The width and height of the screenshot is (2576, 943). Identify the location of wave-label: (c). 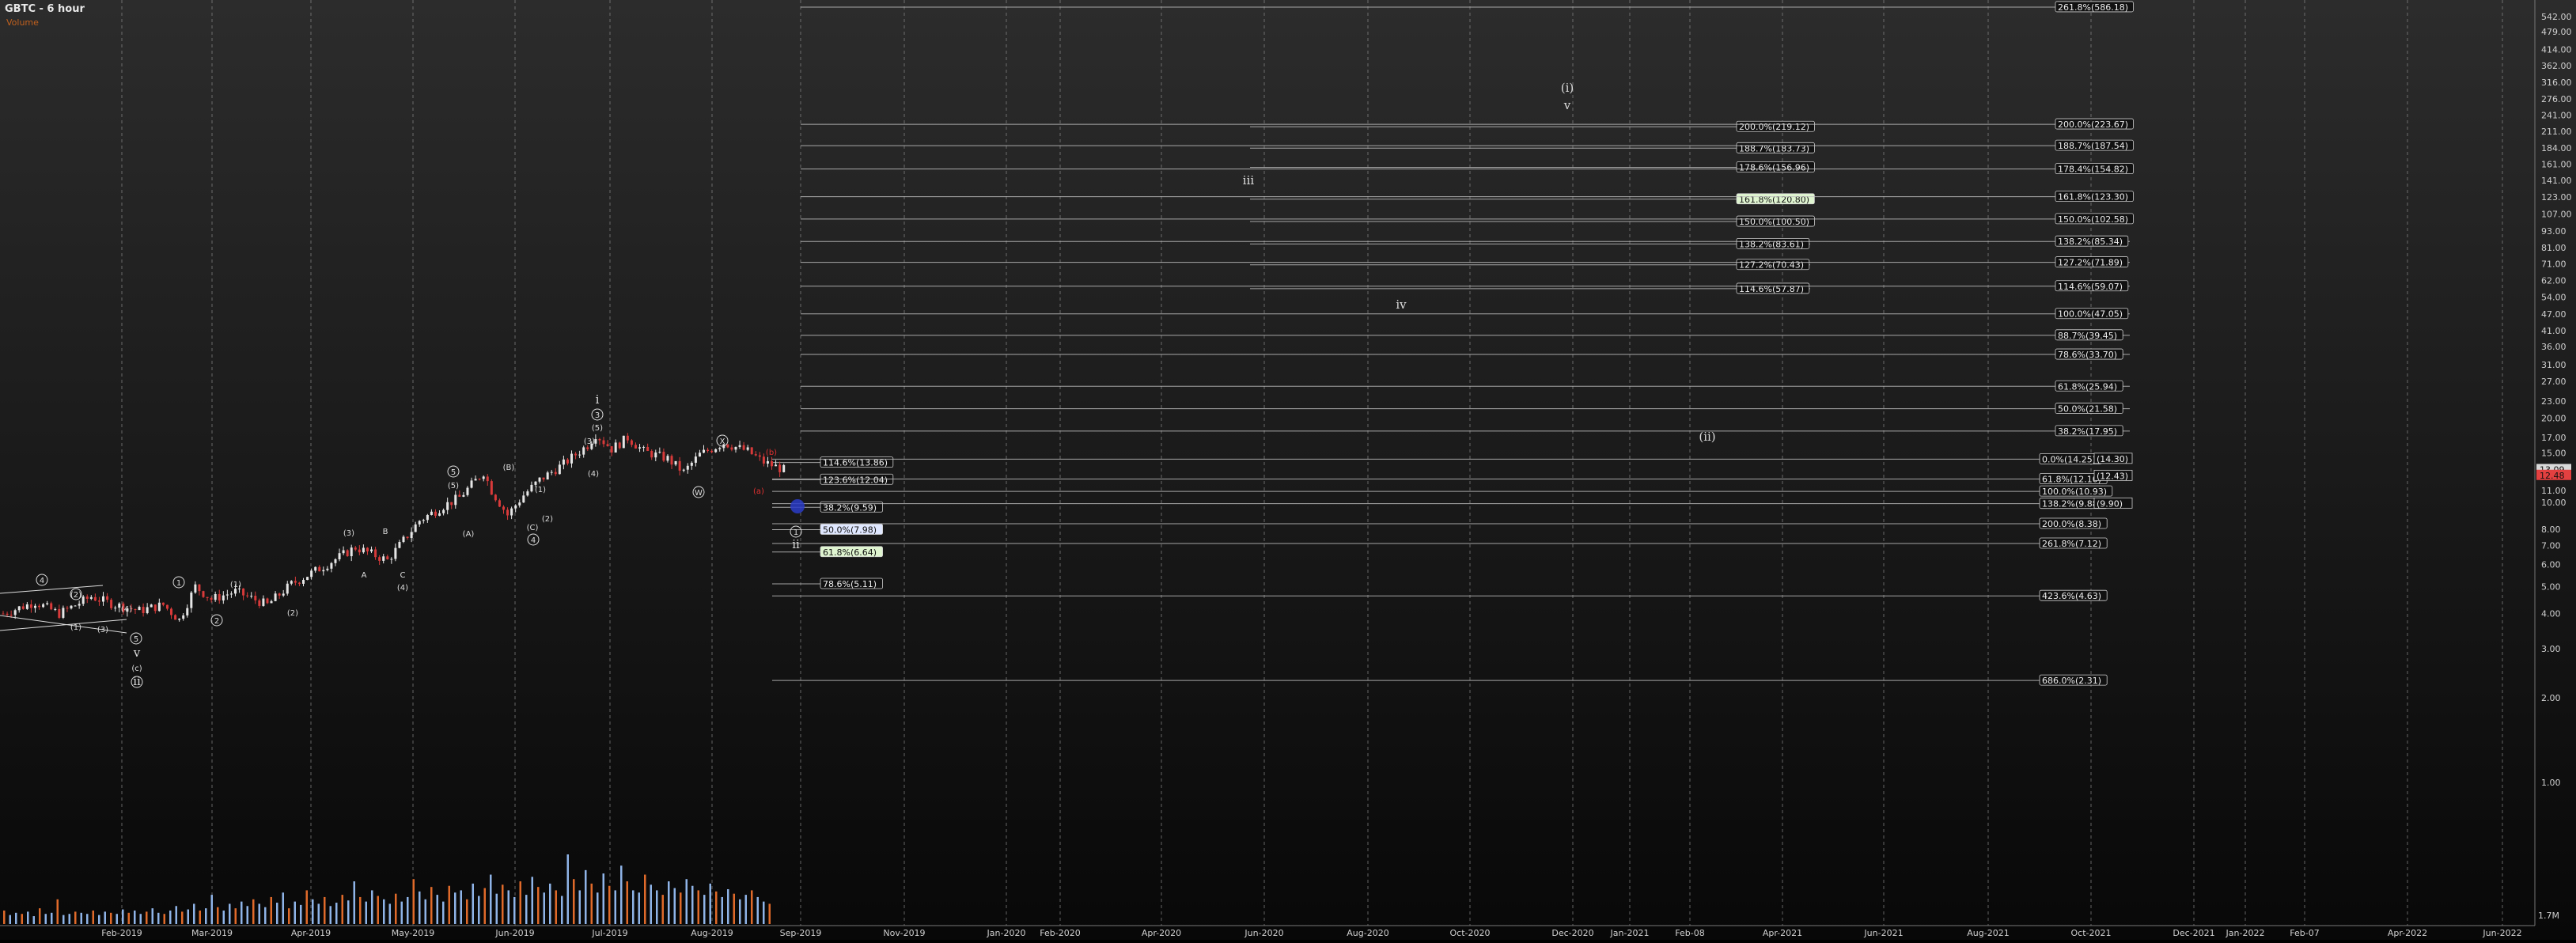
(136, 669).